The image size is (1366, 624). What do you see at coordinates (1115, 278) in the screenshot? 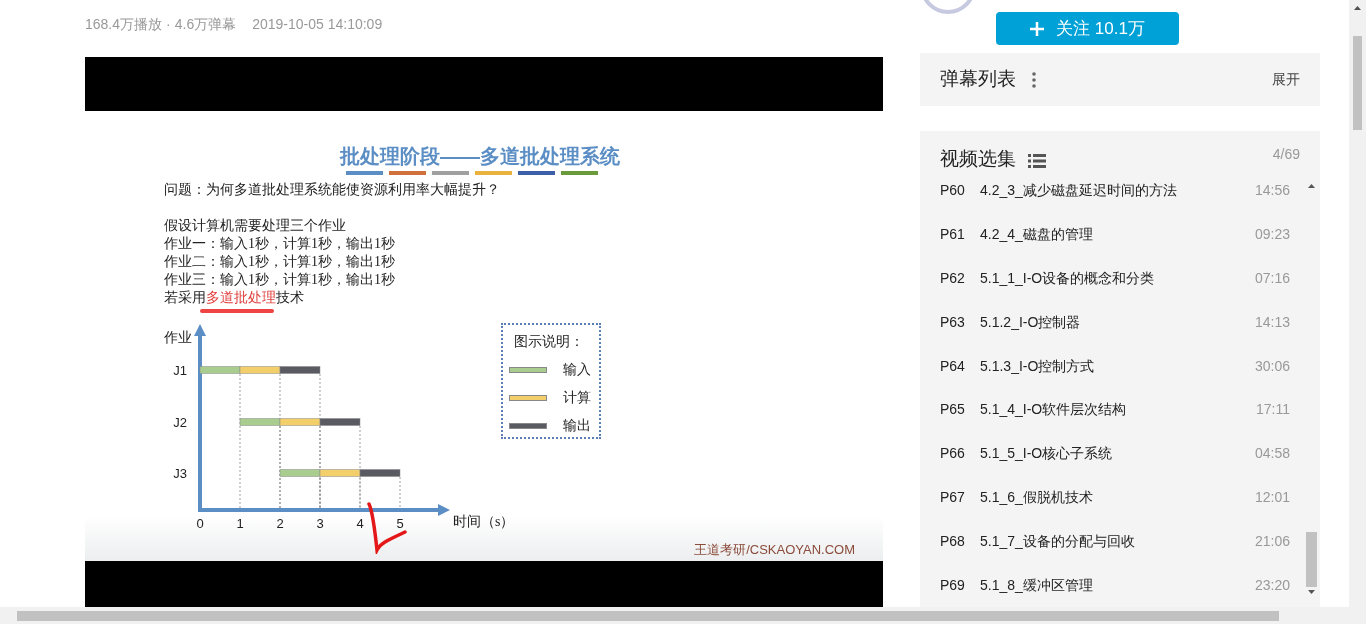
I see `playlist-item: P62 5.1_1_I-O设备的概念和分类 07:16` at bounding box center [1115, 278].